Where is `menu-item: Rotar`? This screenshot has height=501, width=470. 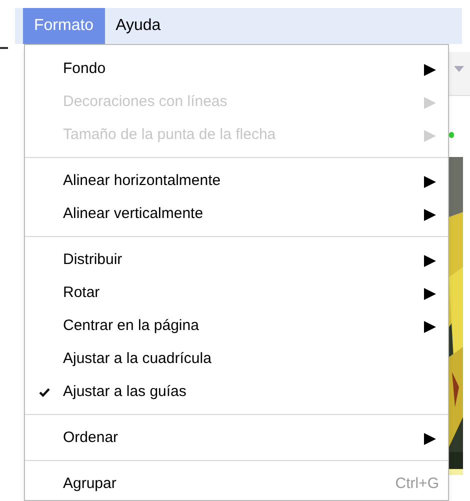 menu-item: Rotar is located at coordinates (236, 293).